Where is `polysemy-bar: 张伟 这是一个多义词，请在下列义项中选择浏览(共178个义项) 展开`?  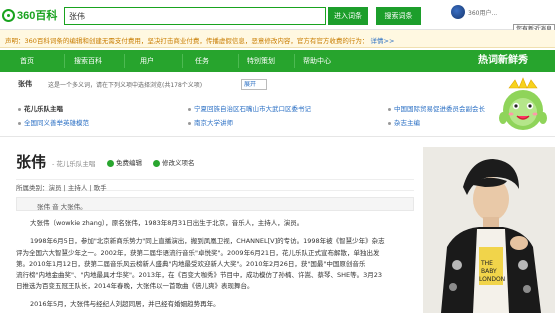
polysemy-bar: 张伟 这是一个多义词，请在下列义项中选择浏览(共178个义项) 展开 is located at coordinates (250, 85).